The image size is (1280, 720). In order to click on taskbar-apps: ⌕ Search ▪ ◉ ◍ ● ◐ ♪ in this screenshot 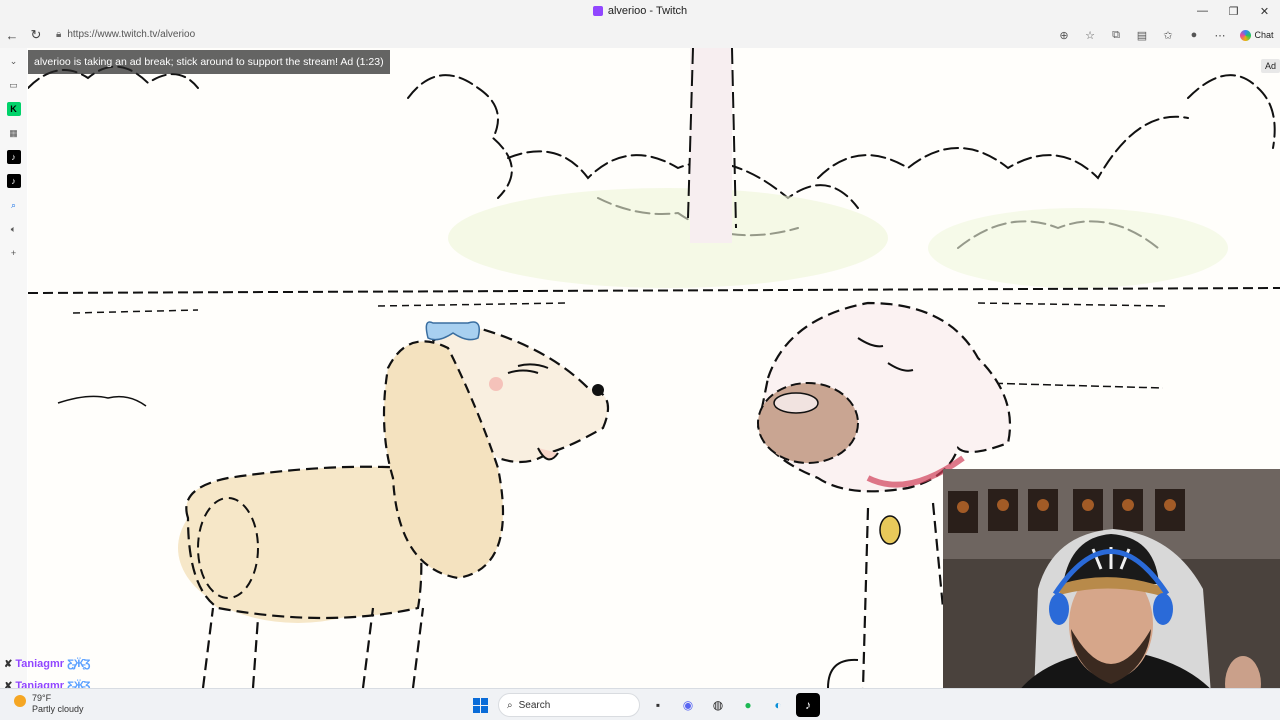, I will do `click(644, 705)`.